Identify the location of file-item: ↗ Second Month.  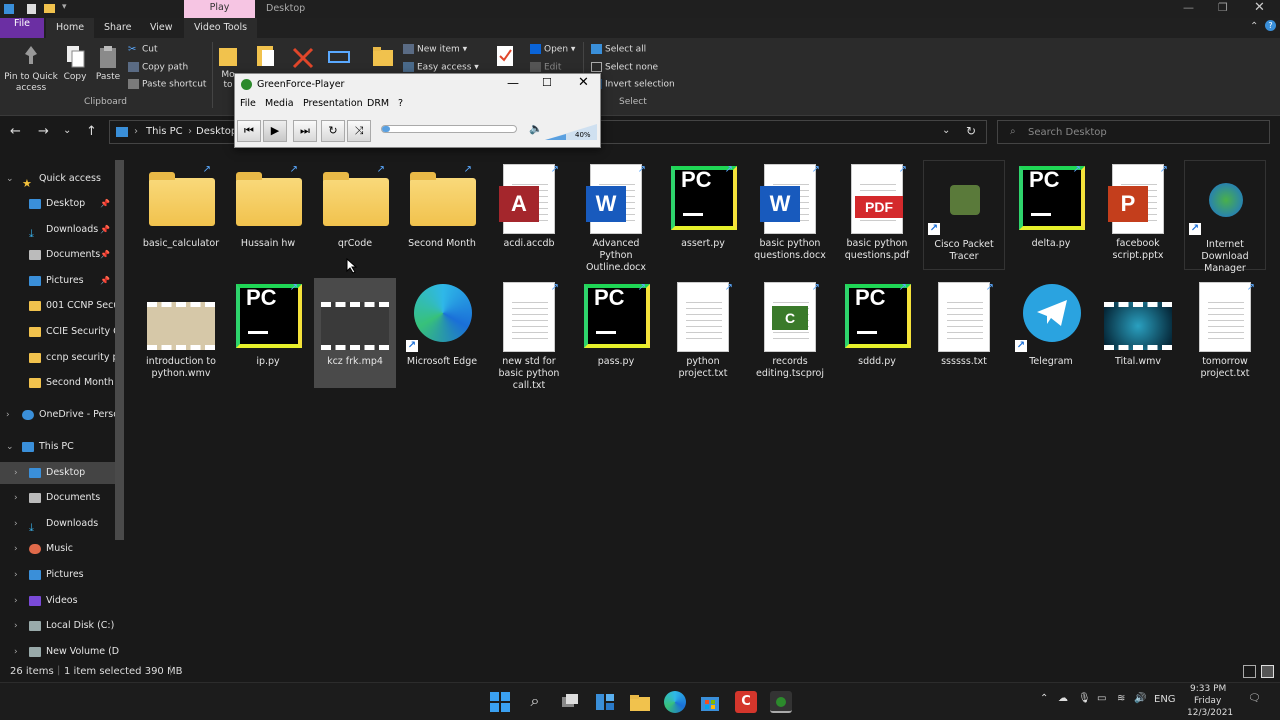
(442, 215).